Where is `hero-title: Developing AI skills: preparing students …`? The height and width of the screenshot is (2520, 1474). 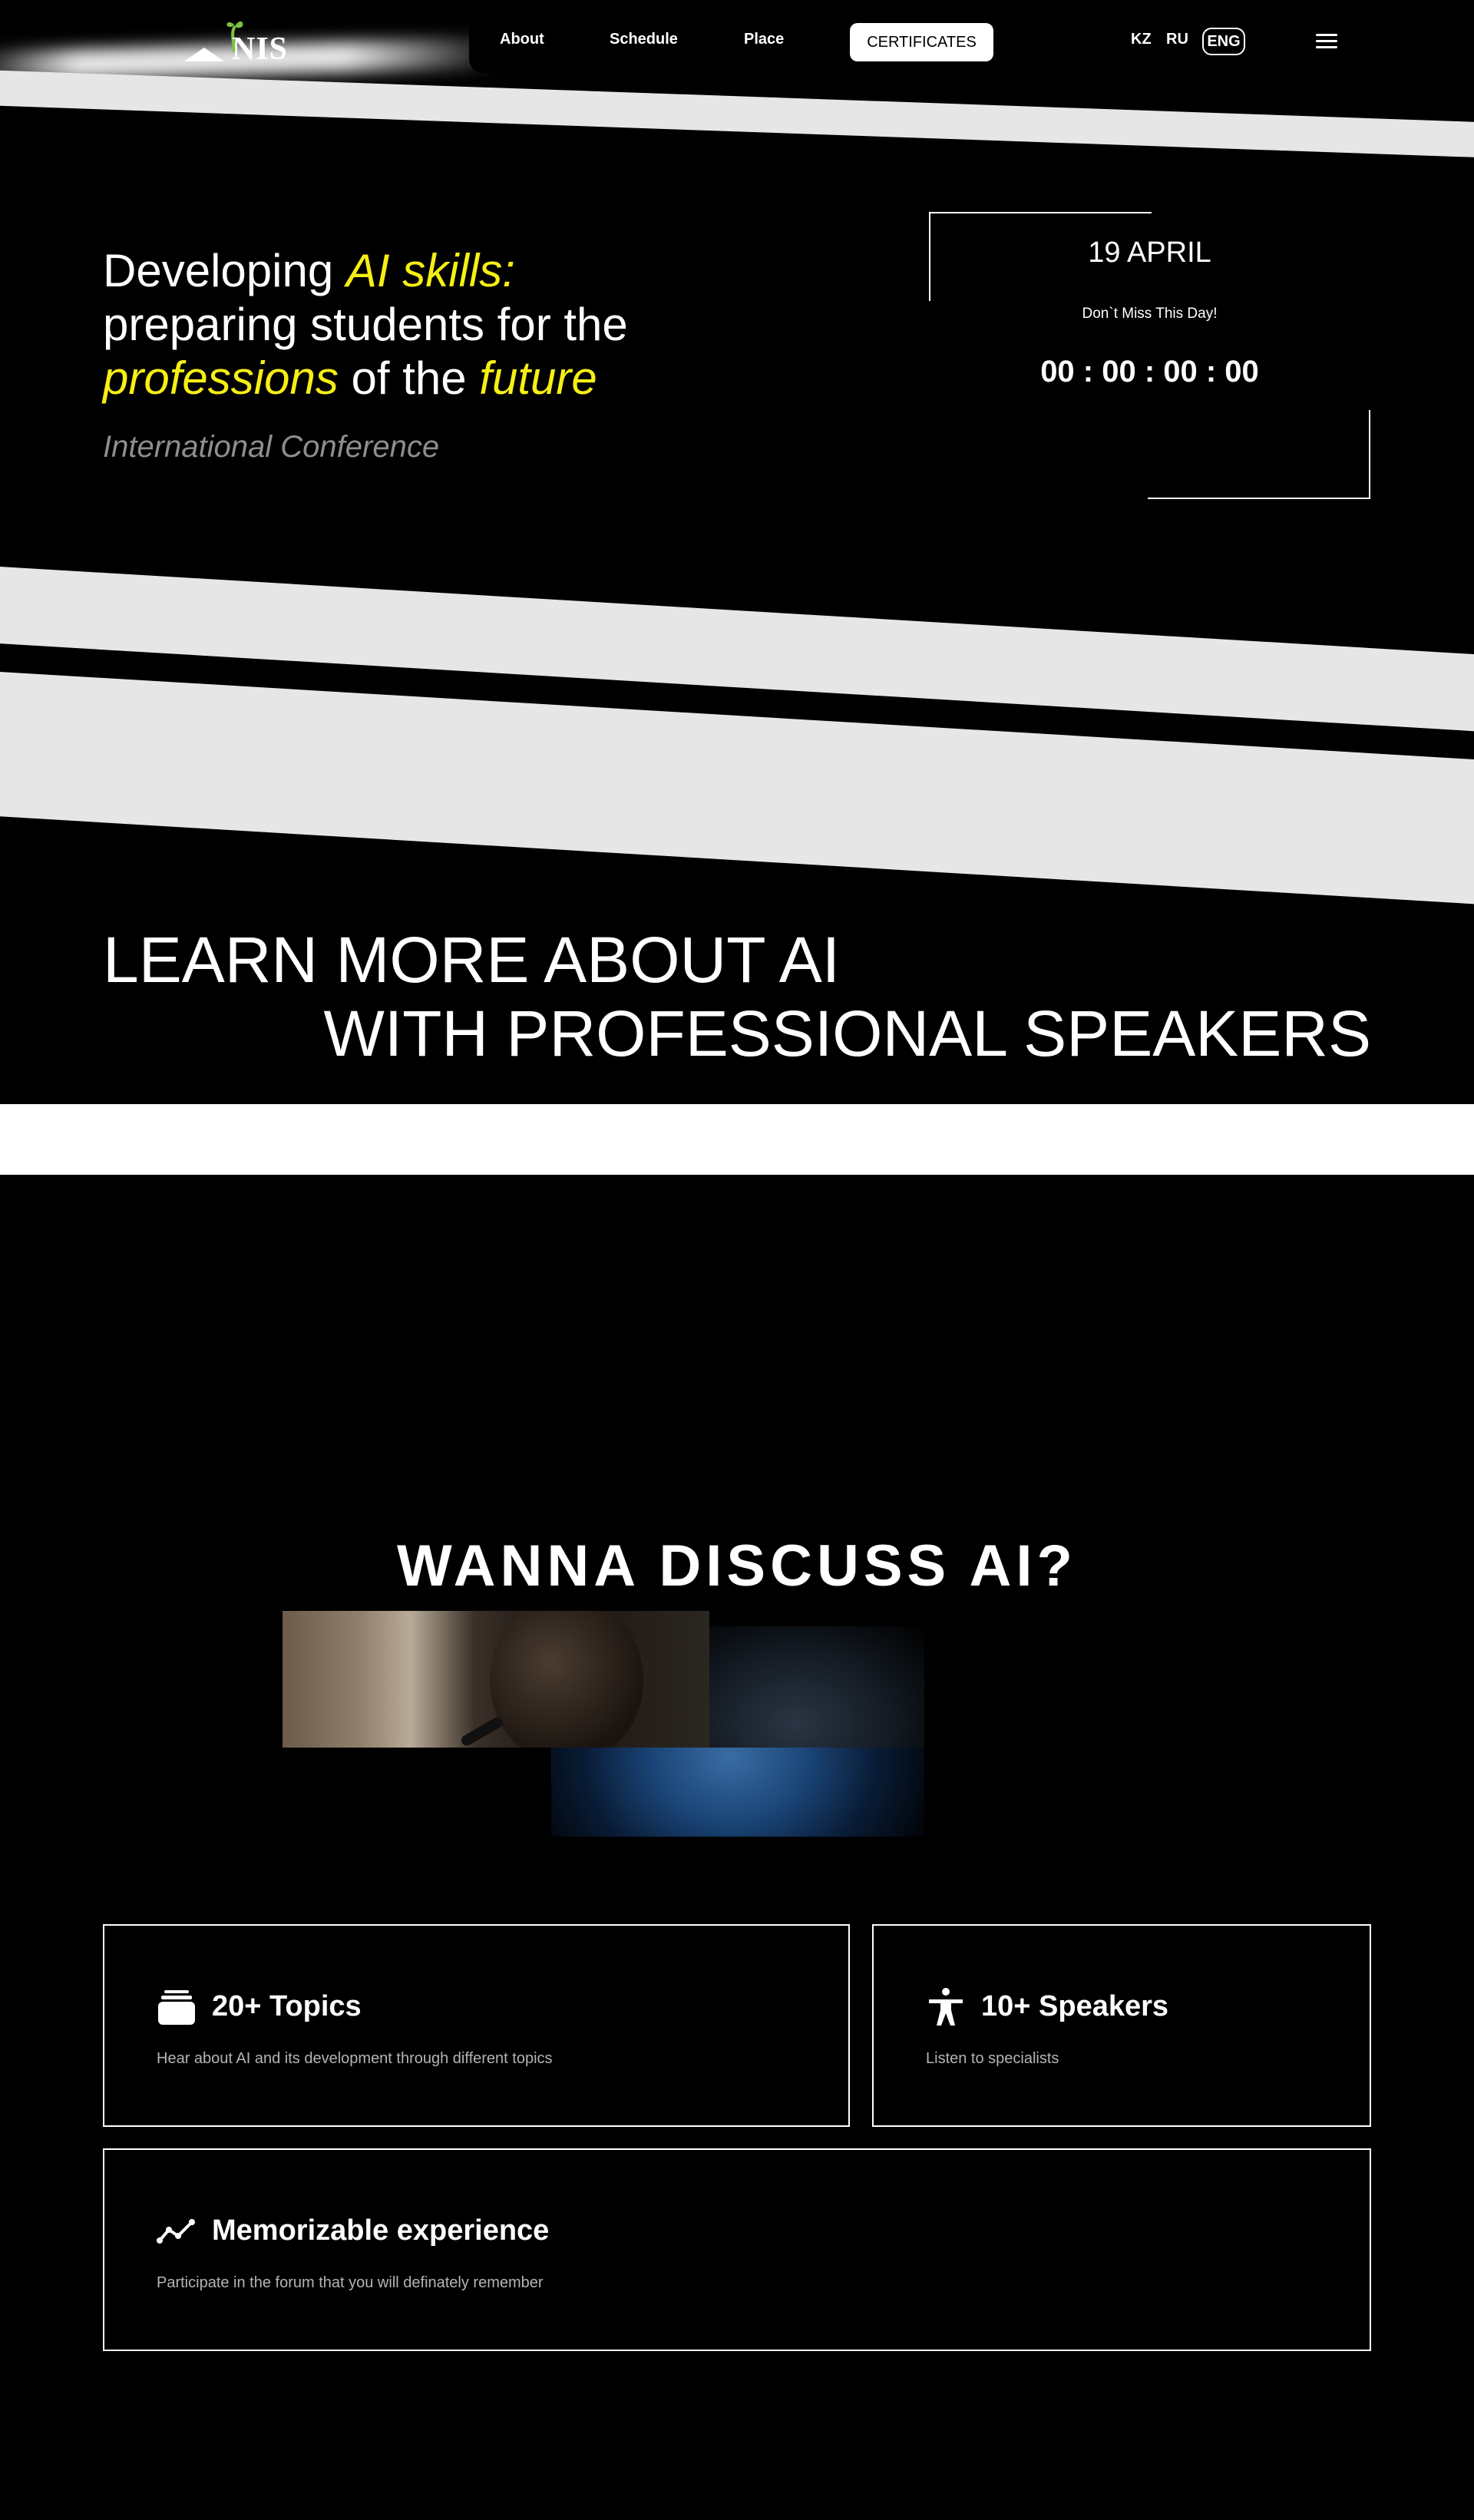 hero-title: Developing AI skills: preparing students … is located at coordinates (365, 325).